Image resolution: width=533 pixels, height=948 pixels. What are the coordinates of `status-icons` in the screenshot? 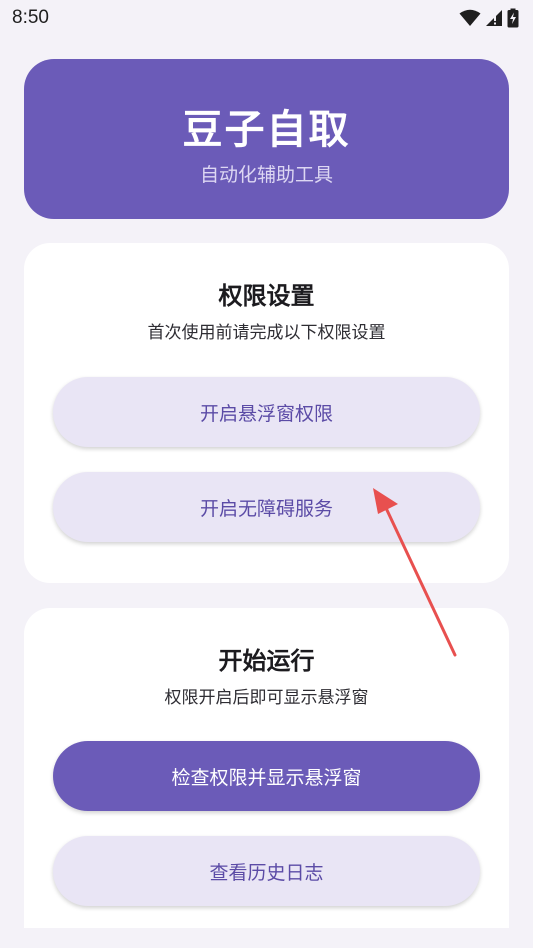 It's located at (489, 18).